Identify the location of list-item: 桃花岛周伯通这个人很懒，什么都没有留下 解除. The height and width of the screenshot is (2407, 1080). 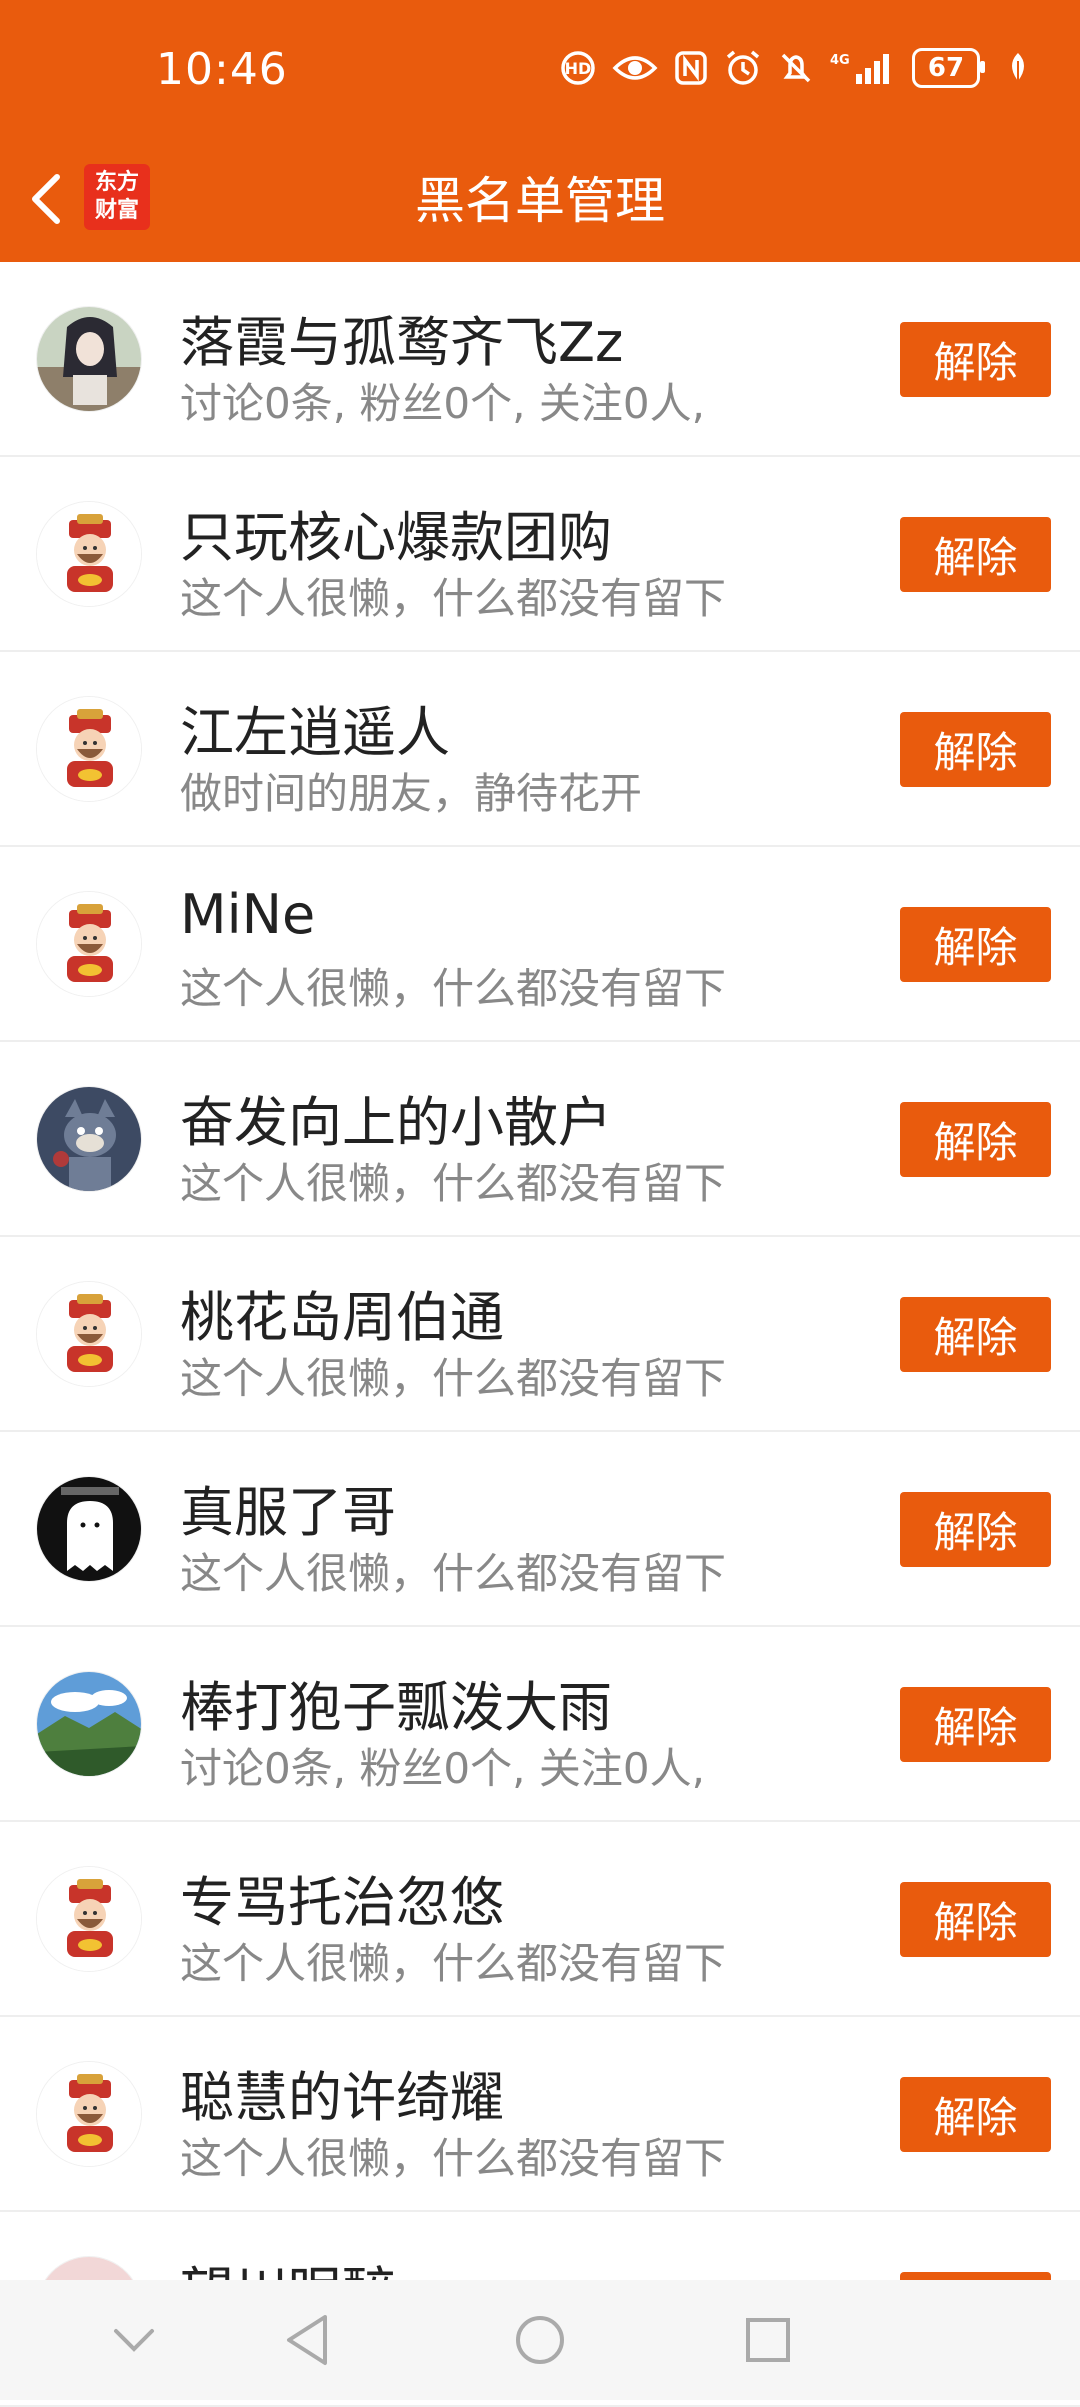
(540, 1334).